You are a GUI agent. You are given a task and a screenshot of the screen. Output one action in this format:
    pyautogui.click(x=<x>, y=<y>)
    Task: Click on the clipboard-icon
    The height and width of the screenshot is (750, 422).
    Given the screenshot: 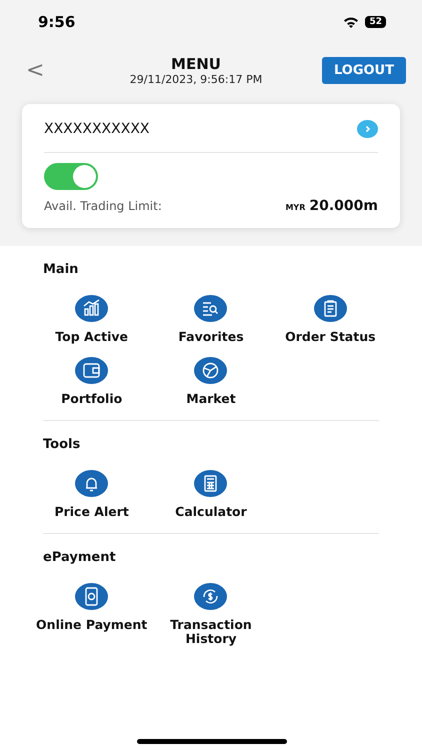 What is the action you would take?
    pyautogui.click(x=330, y=308)
    